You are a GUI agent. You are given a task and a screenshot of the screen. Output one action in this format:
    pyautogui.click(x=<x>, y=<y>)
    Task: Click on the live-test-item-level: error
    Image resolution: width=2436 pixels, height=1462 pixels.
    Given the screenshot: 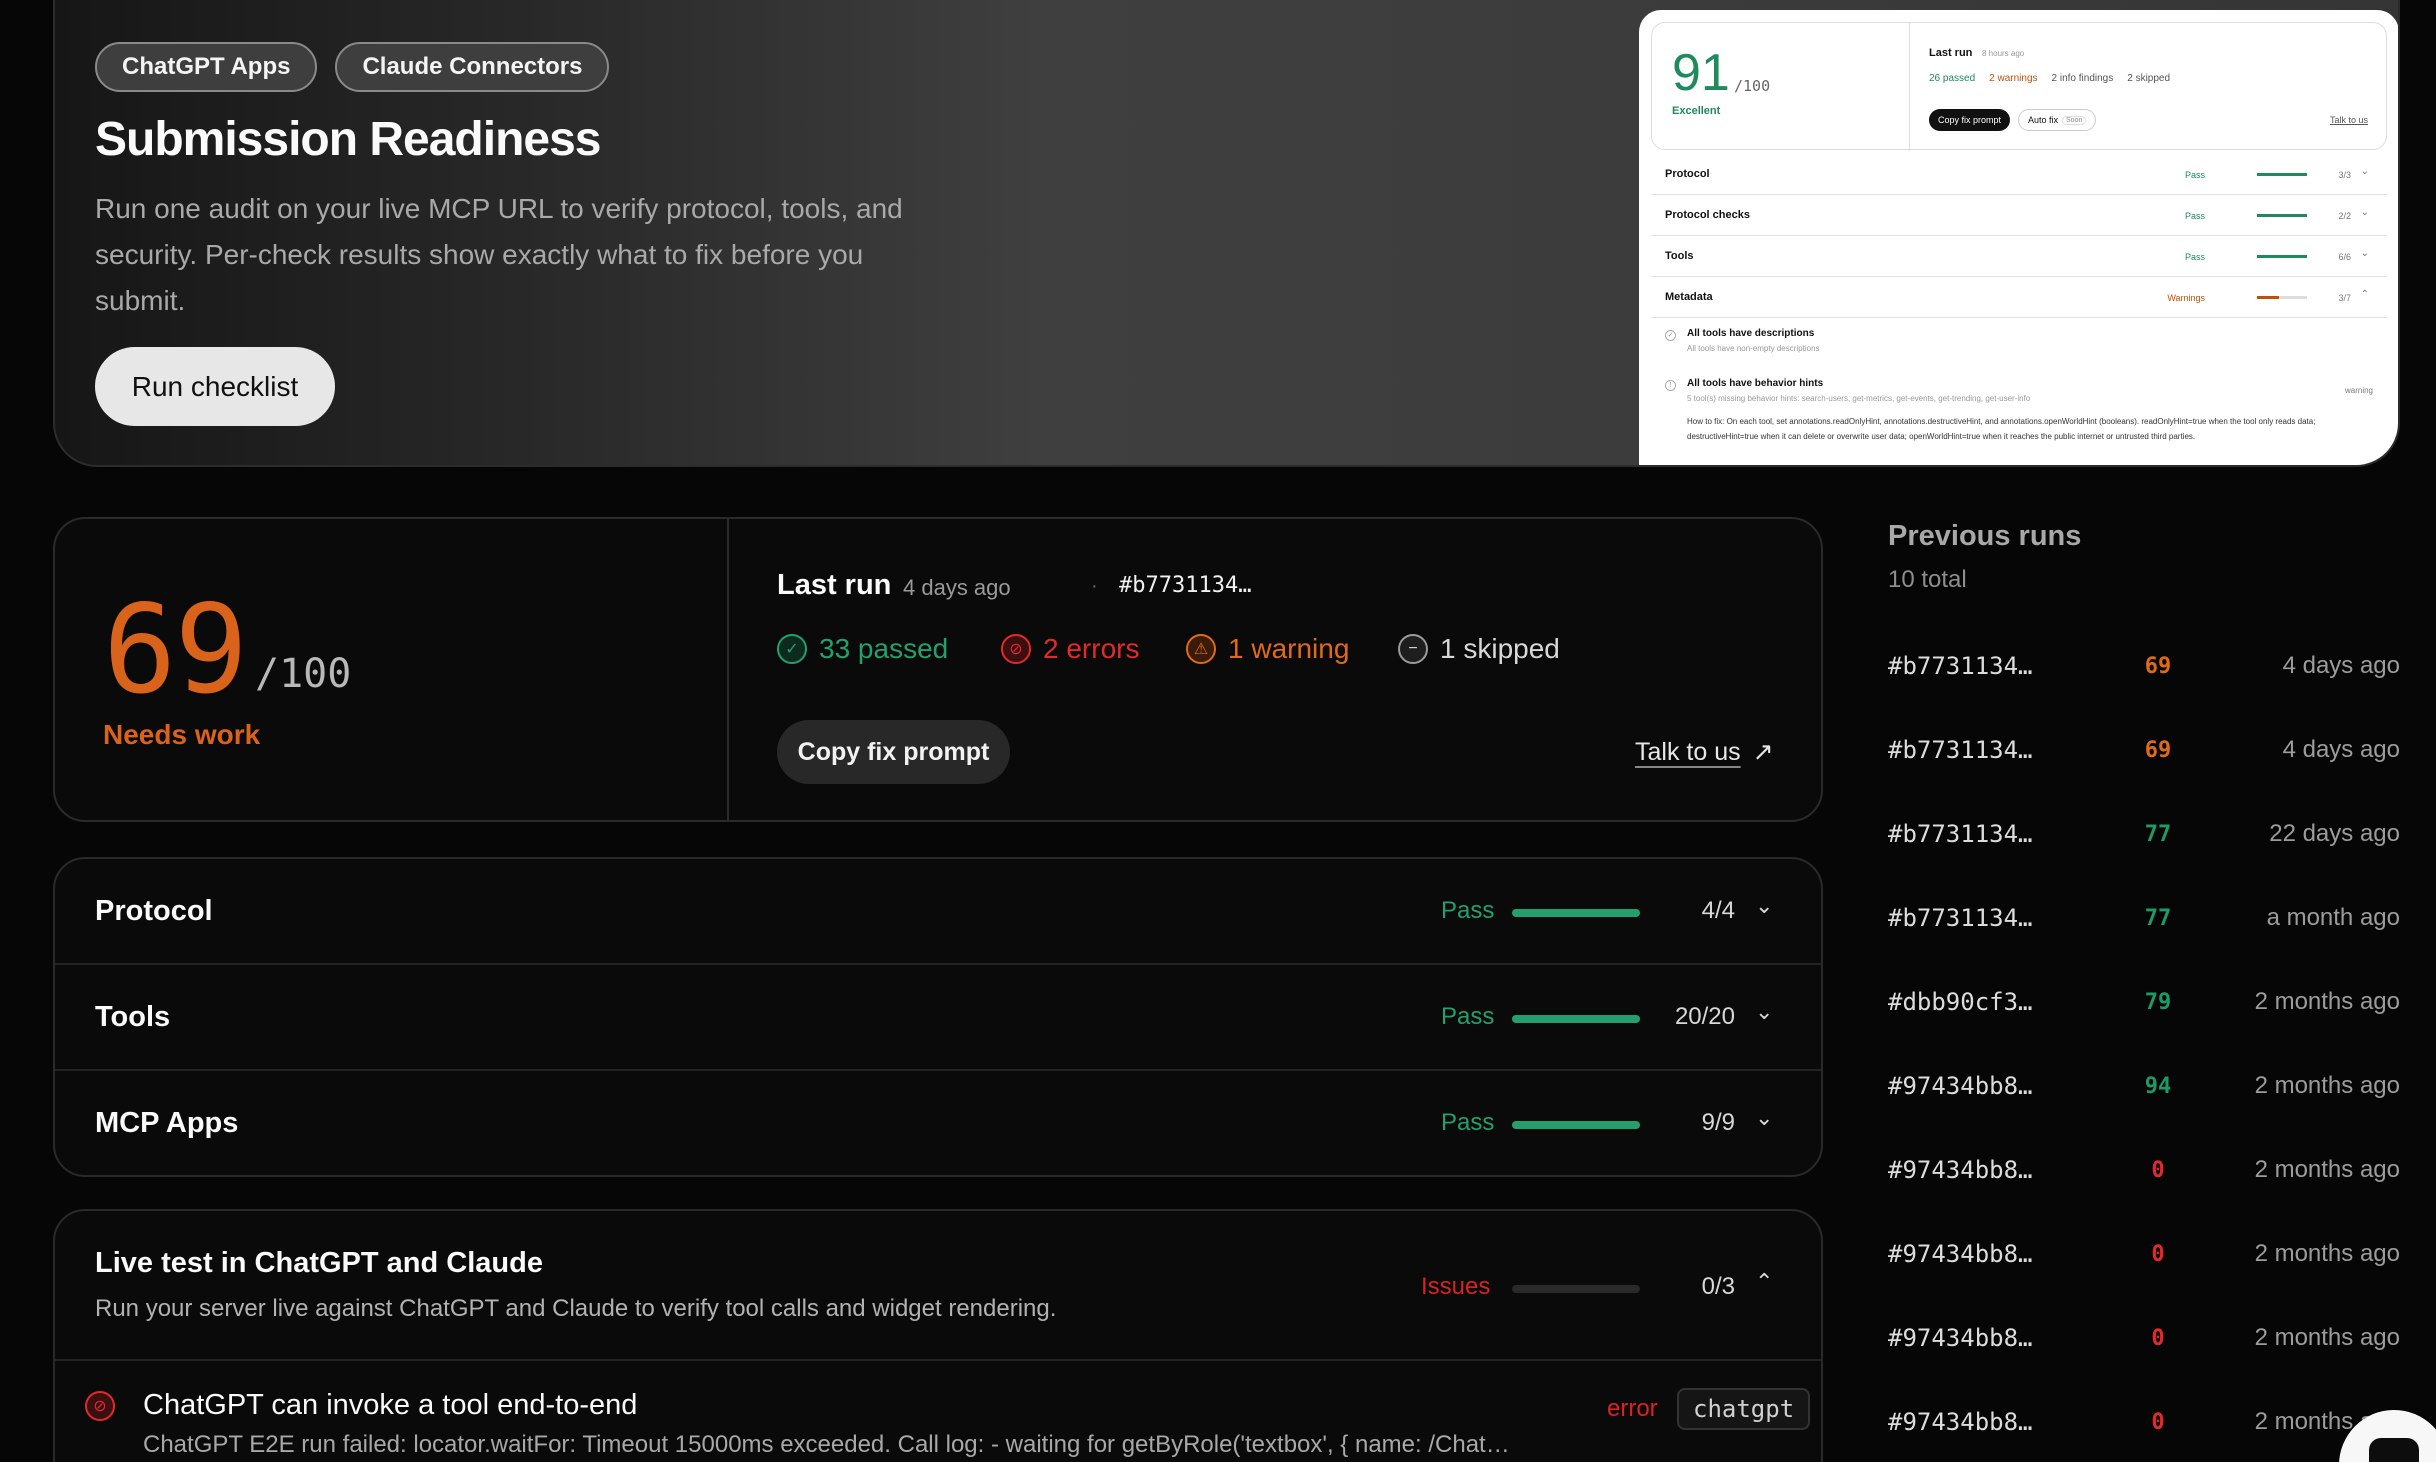 What is the action you would take?
    pyautogui.click(x=1632, y=1408)
    